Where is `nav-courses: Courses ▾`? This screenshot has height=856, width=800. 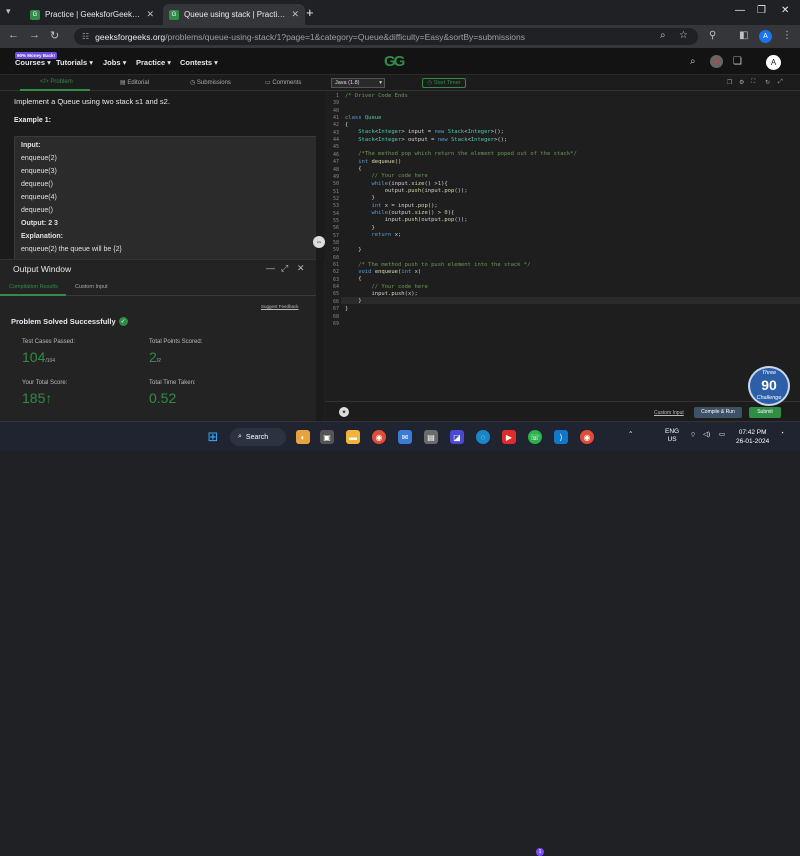 nav-courses: Courses ▾ is located at coordinates (33, 62).